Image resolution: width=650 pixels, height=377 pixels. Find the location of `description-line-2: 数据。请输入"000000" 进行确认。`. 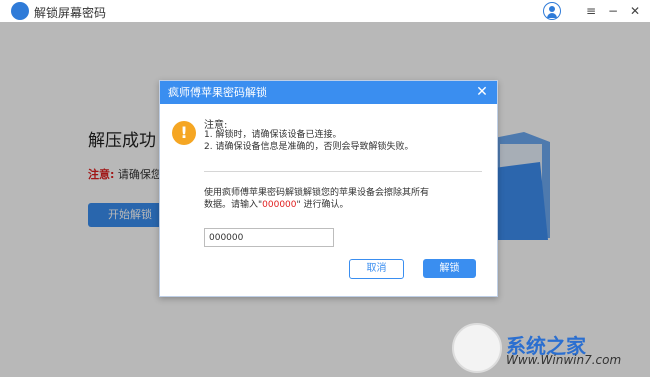

description-line-2: 数据。请输入"000000" 进行确认。 is located at coordinates (276, 203).